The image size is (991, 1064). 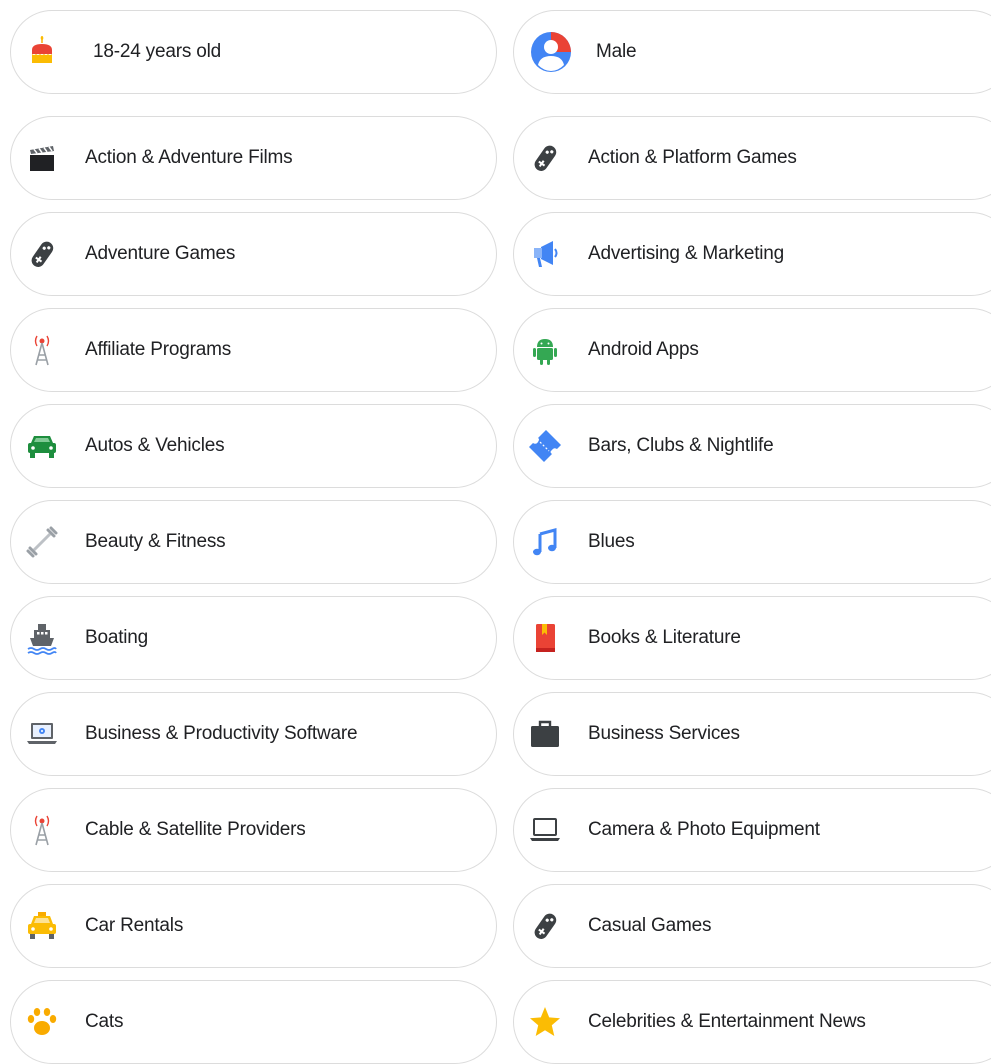 I want to click on chip-label: Male, so click(x=616, y=51).